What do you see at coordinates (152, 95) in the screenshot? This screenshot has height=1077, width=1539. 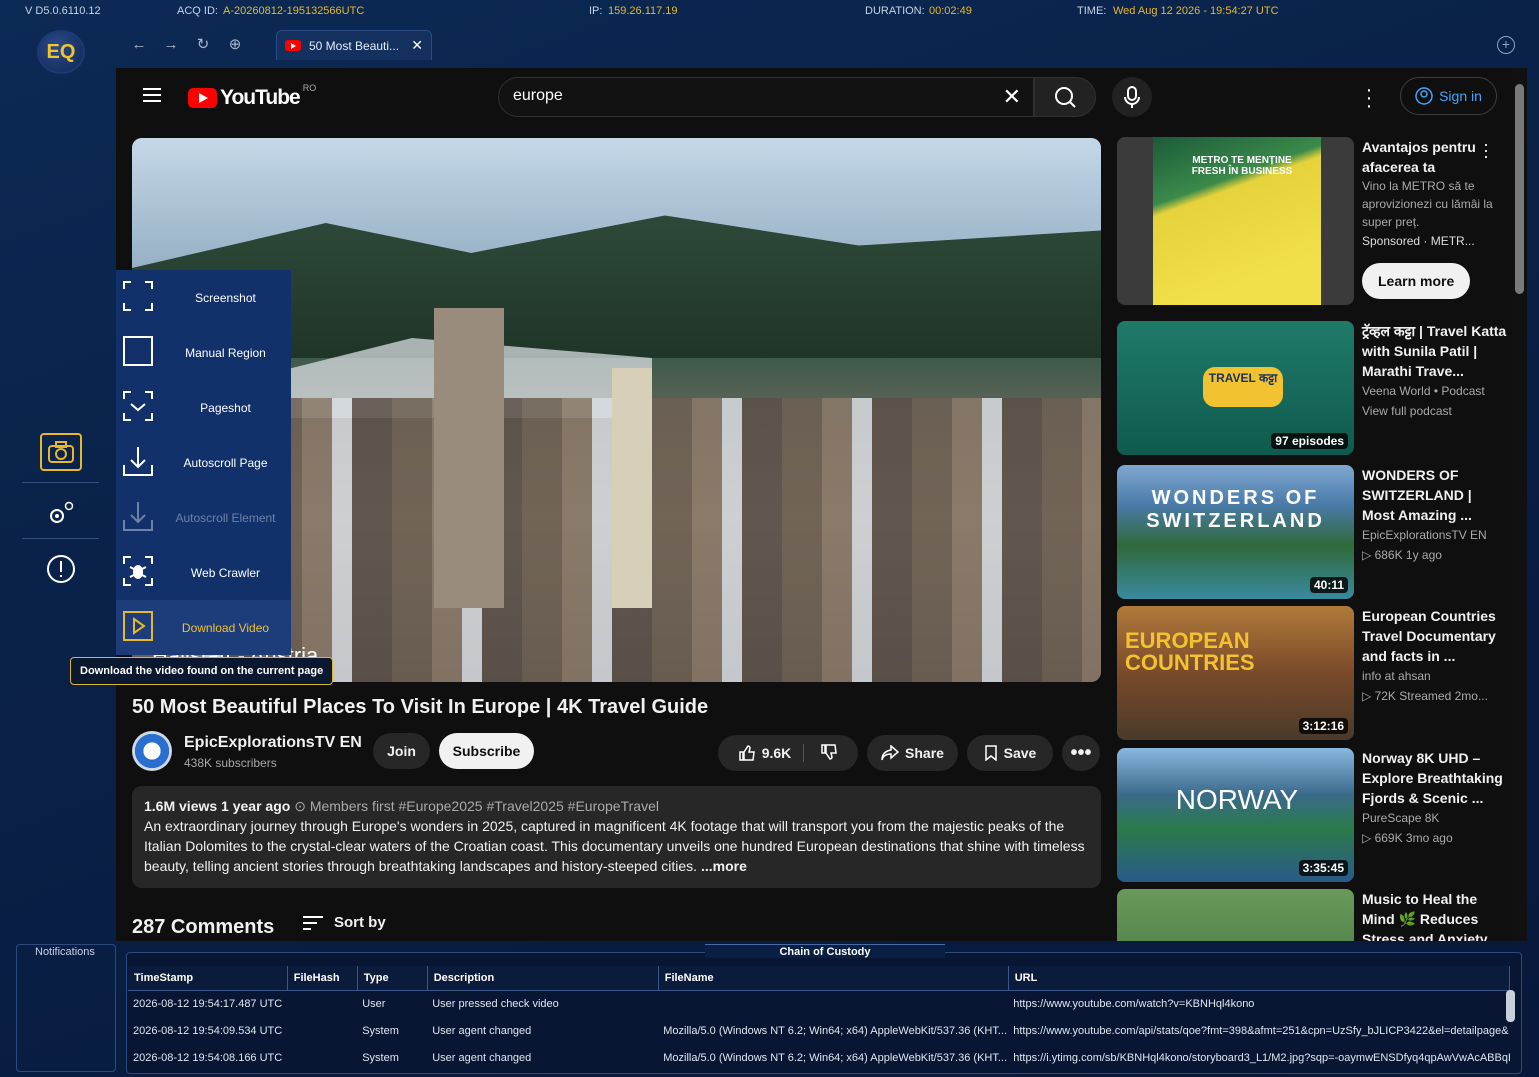 I see `menu-icon` at bounding box center [152, 95].